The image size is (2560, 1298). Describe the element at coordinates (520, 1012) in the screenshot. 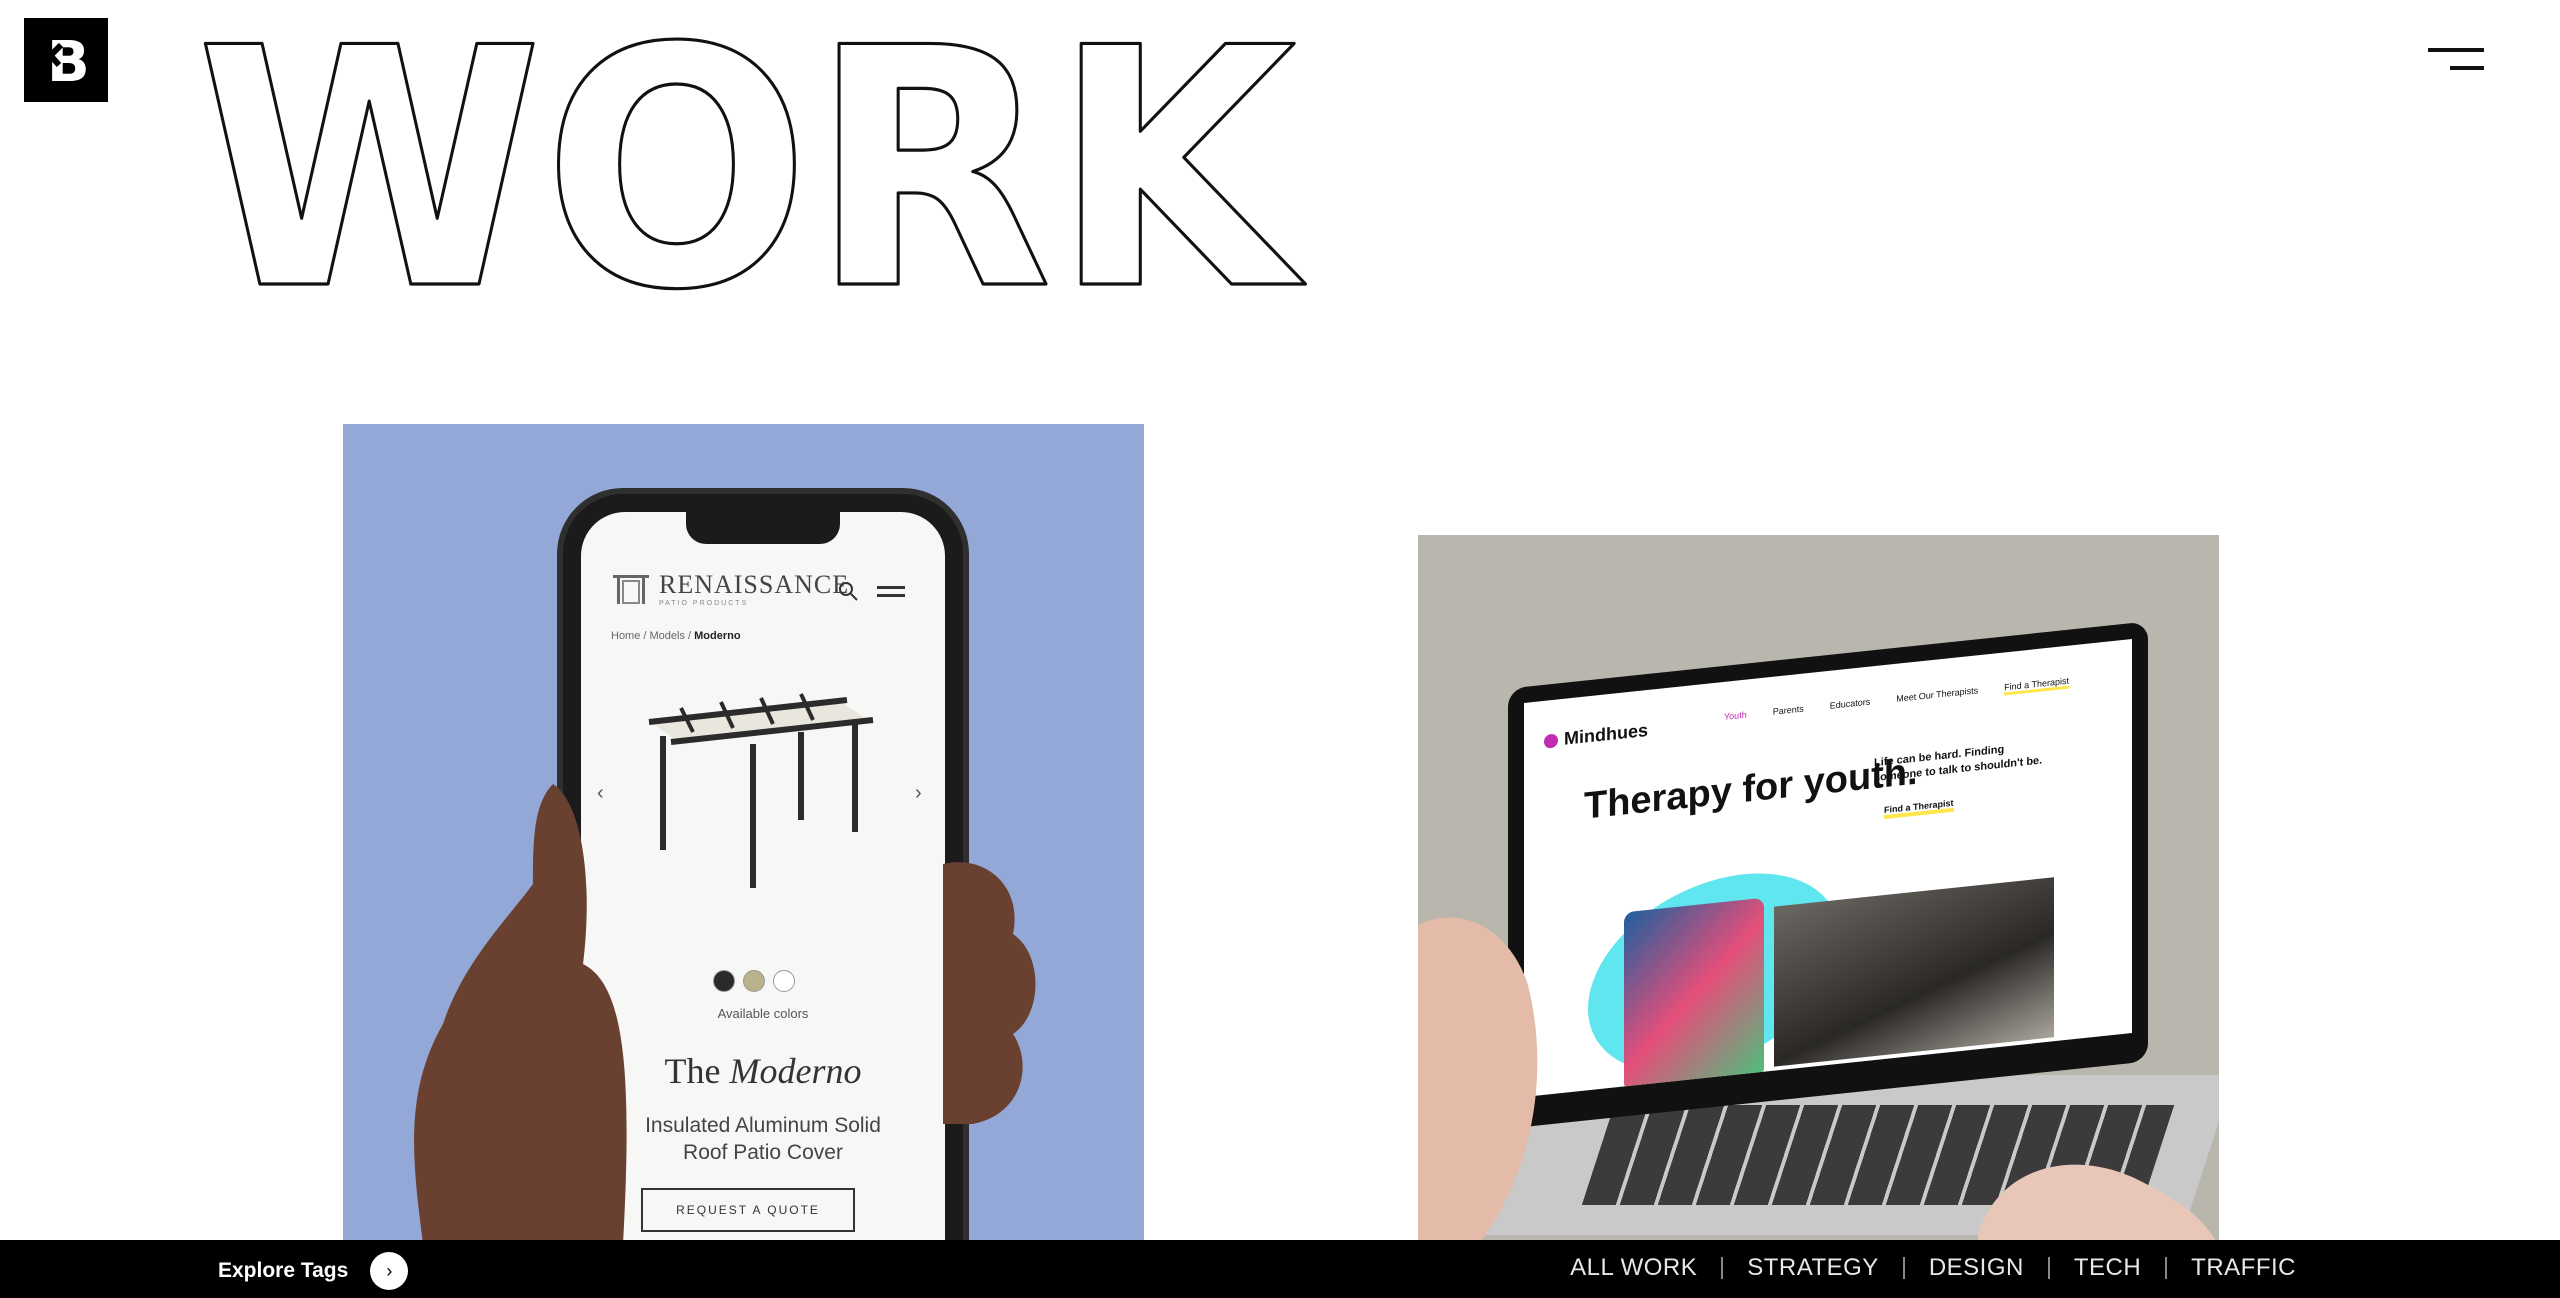

I see `hand-image` at that location.